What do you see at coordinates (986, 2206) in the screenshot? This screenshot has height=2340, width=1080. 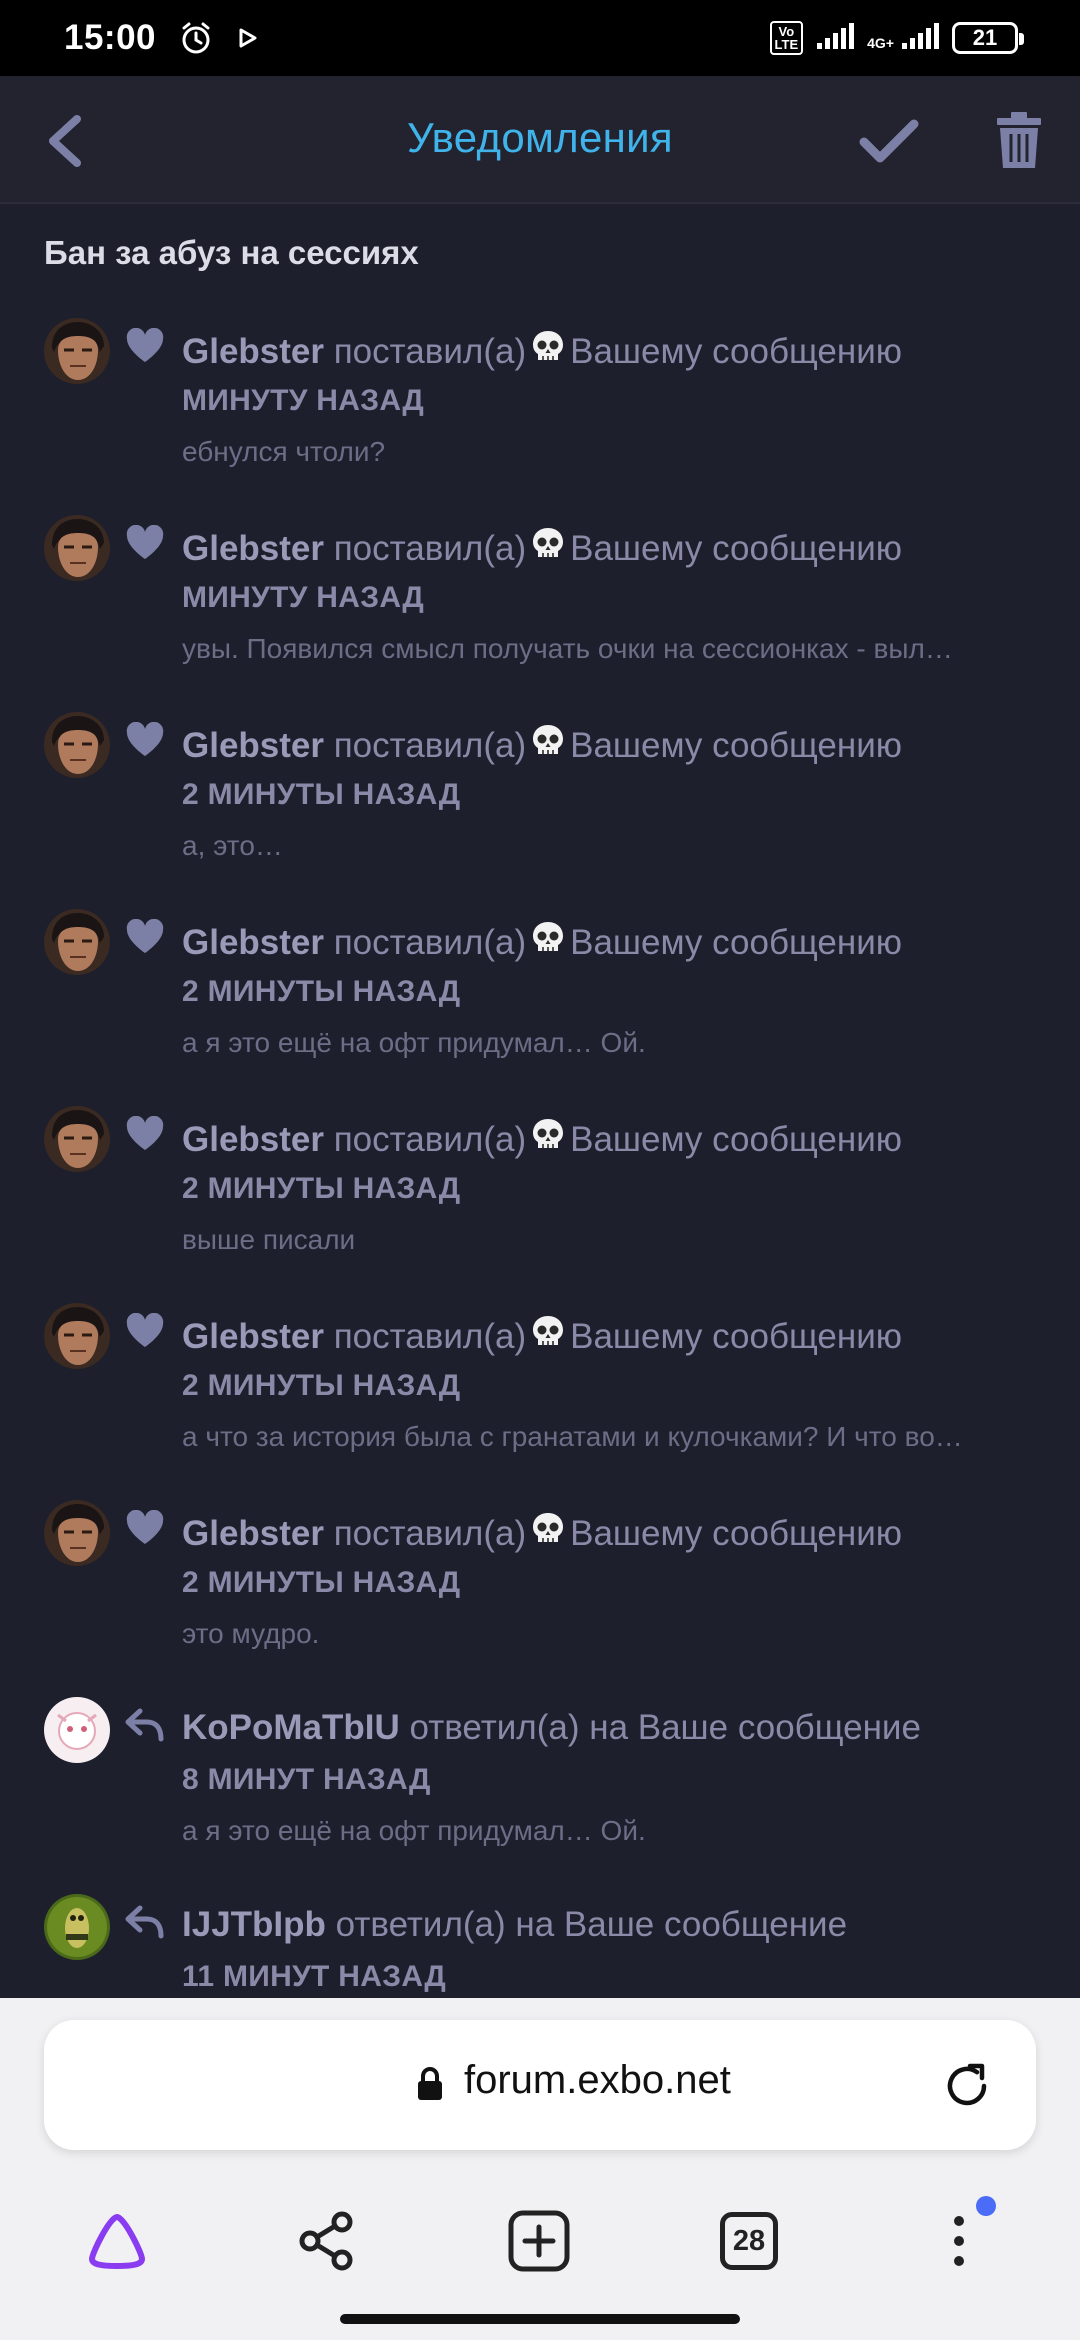 I see `notification-dot` at bounding box center [986, 2206].